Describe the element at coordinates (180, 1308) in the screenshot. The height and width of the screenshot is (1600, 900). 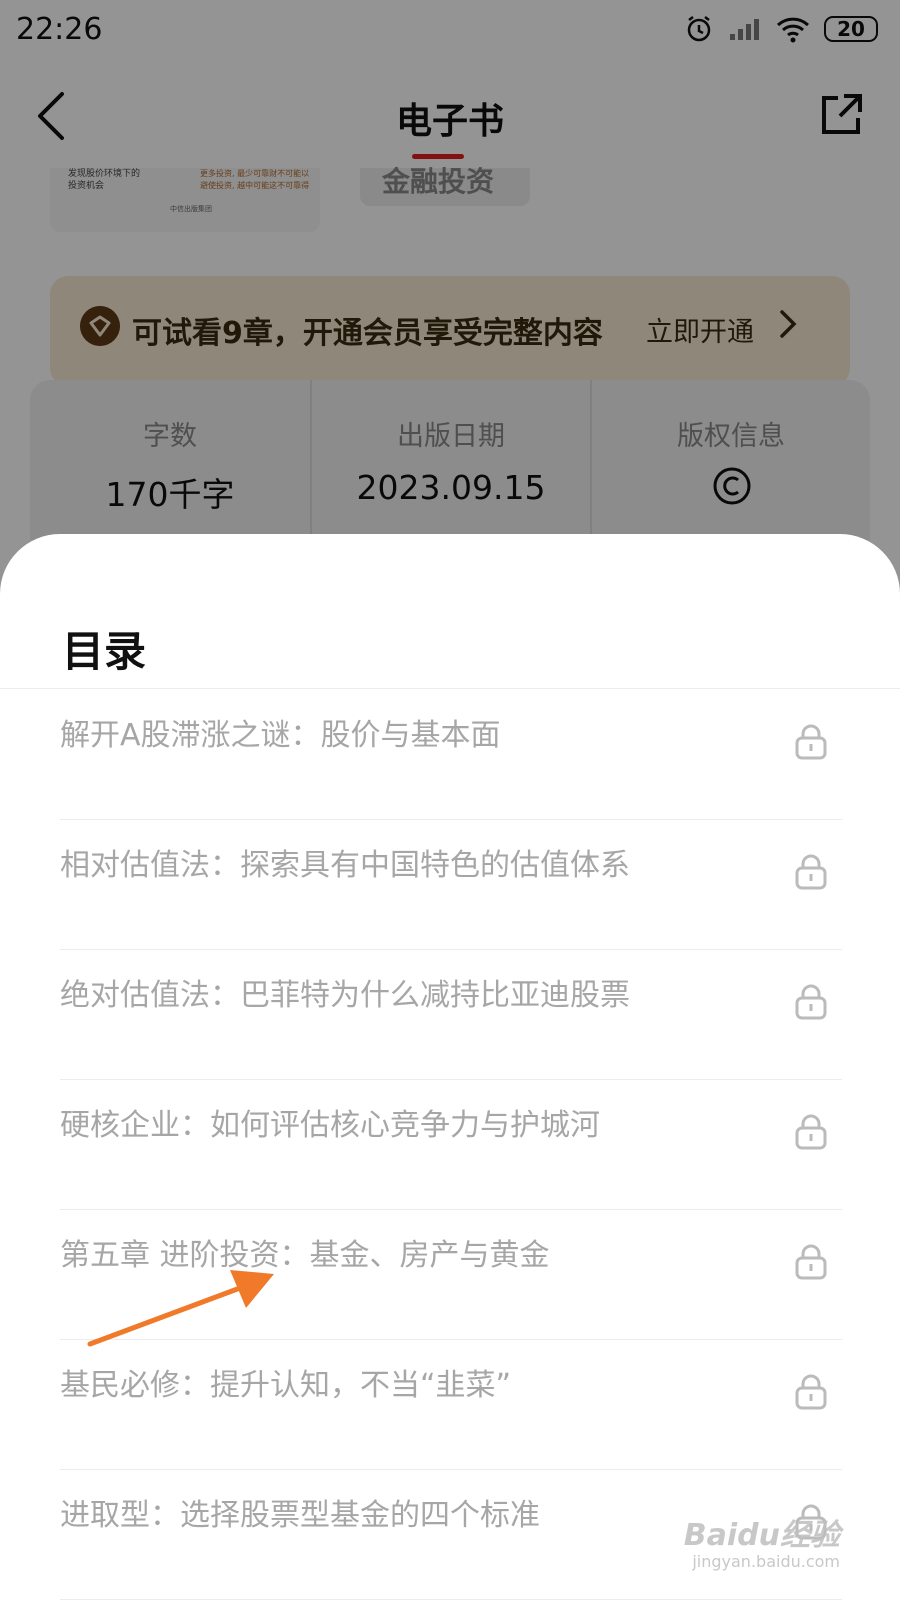
I see `annotation-arrow-icon` at that location.